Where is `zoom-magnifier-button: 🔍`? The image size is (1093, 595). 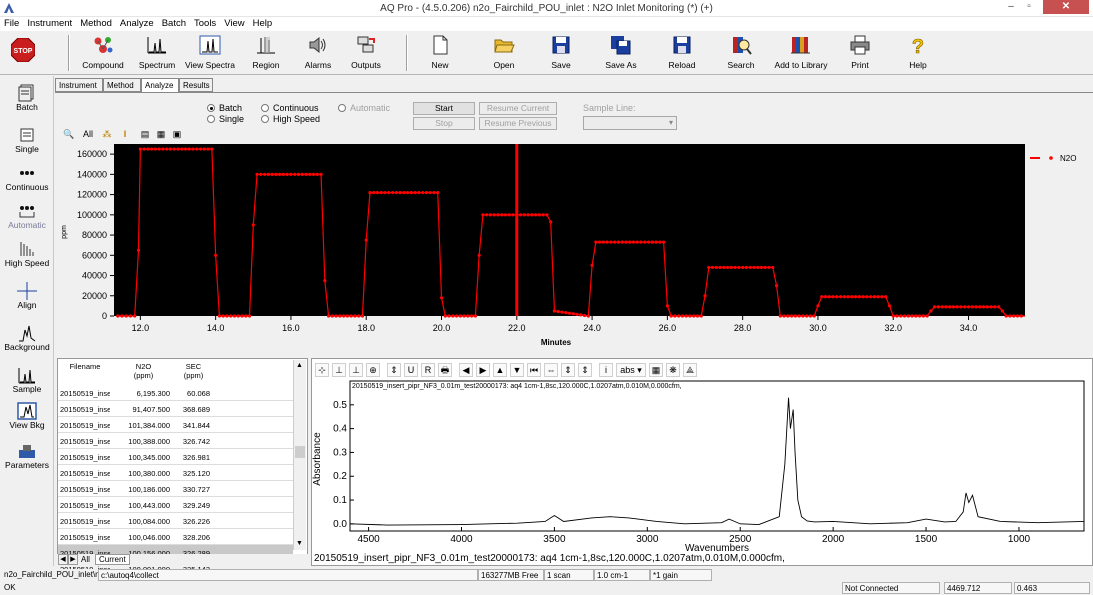
zoom-magnifier-button: 🔍 is located at coordinates (69, 134).